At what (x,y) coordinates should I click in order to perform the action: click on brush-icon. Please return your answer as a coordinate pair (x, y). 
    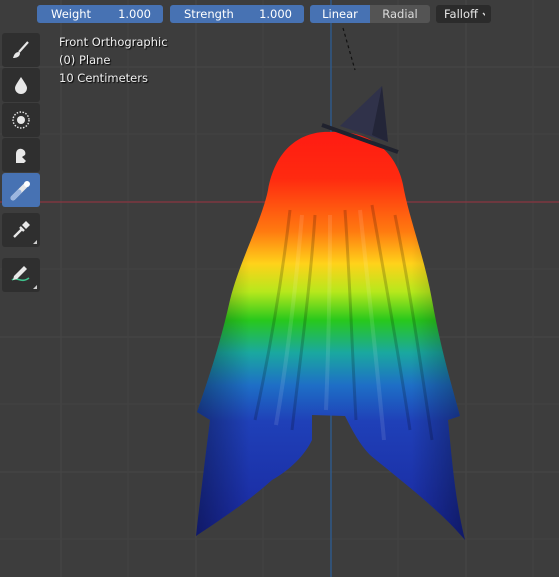
    Looking at the image, I should click on (21, 49).